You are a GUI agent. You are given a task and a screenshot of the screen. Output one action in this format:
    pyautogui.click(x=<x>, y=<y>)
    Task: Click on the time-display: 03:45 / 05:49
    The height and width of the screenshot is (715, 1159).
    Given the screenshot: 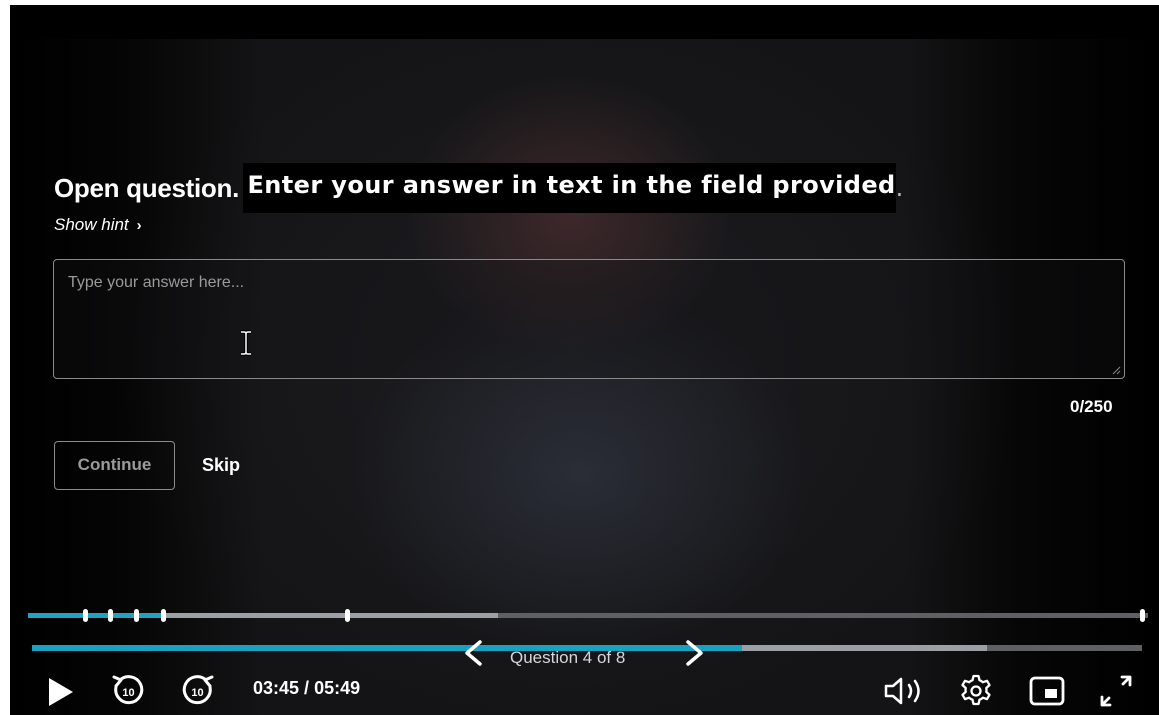 What is the action you would take?
    pyautogui.click(x=306, y=688)
    